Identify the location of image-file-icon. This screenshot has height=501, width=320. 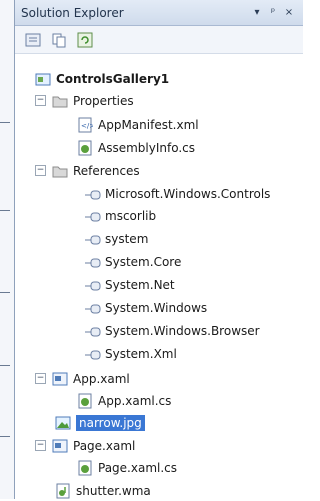
(63, 422).